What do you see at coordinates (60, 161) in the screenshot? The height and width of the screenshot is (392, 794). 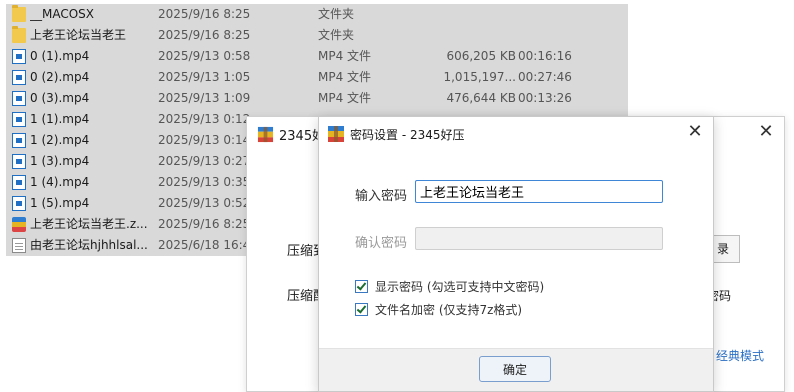 I see `file-name: 1 (3).mp4` at bounding box center [60, 161].